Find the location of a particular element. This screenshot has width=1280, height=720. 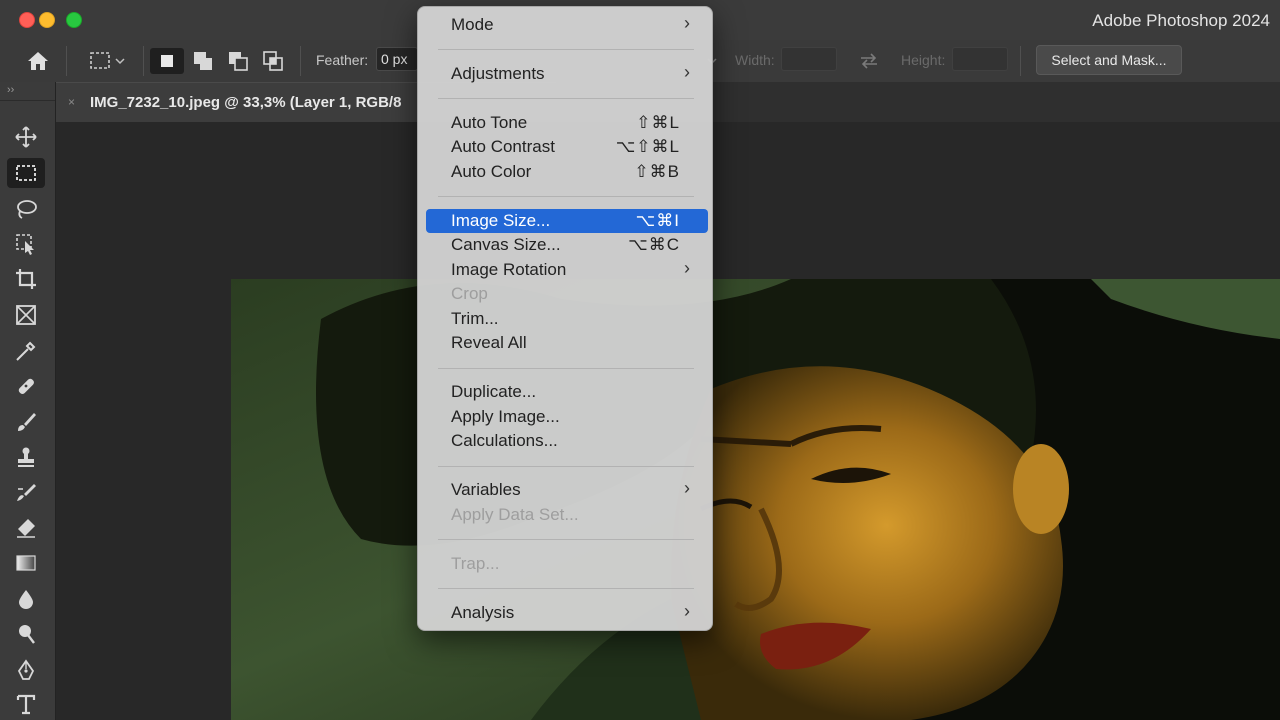

eraser-tool-icon is located at coordinates (26, 528).